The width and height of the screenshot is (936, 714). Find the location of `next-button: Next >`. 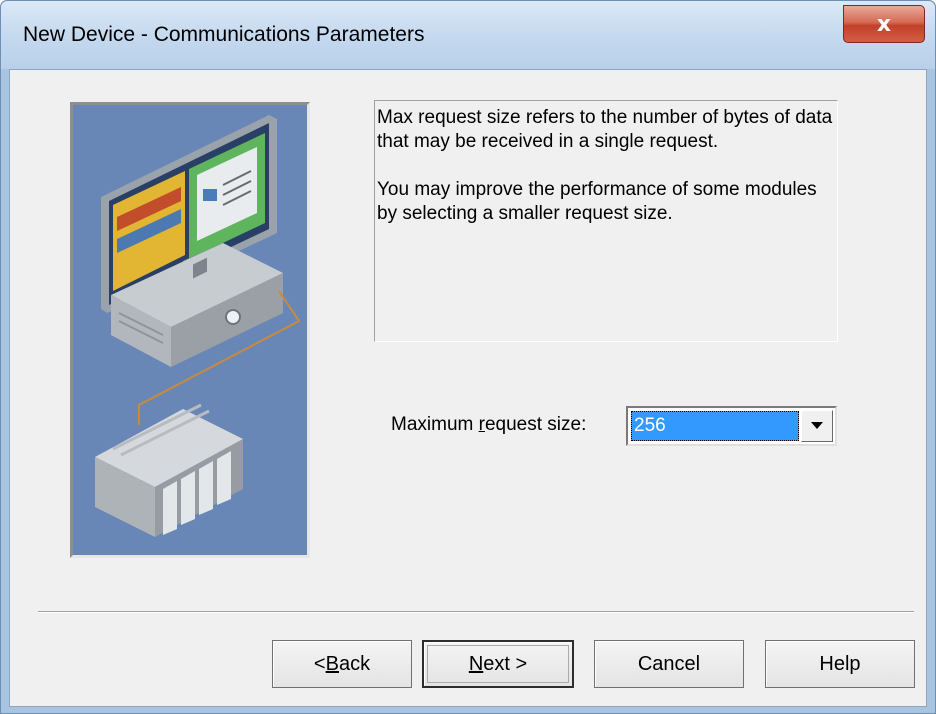

next-button: Next > is located at coordinates (498, 664).